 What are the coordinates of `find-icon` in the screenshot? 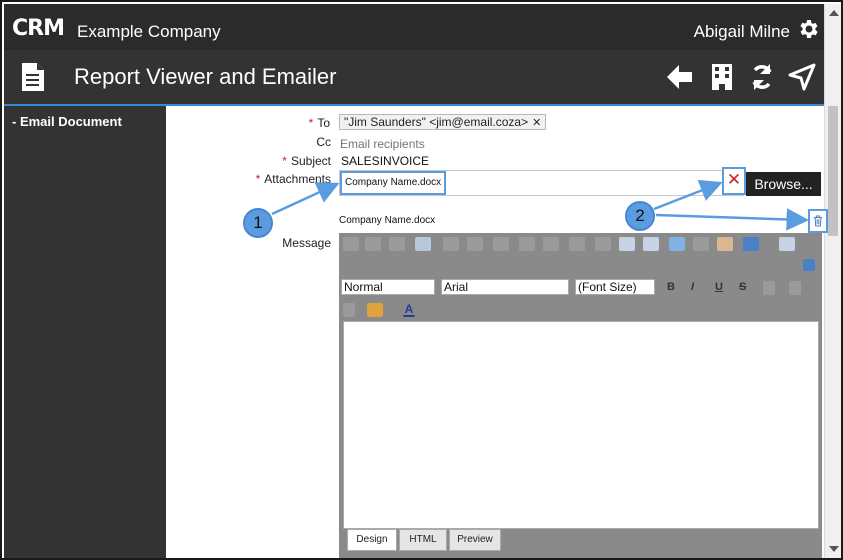 It's located at (787, 244).